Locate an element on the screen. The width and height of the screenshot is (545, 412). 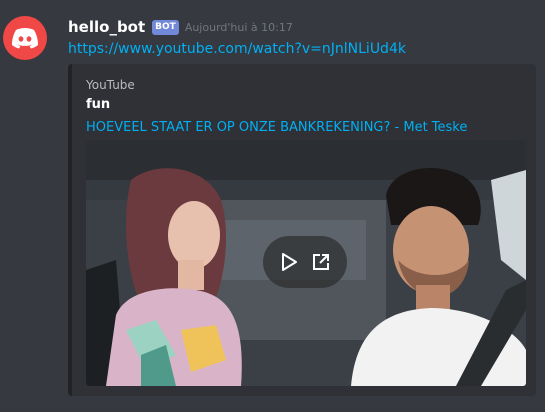
embed-author: fun is located at coordinates (98, 104).